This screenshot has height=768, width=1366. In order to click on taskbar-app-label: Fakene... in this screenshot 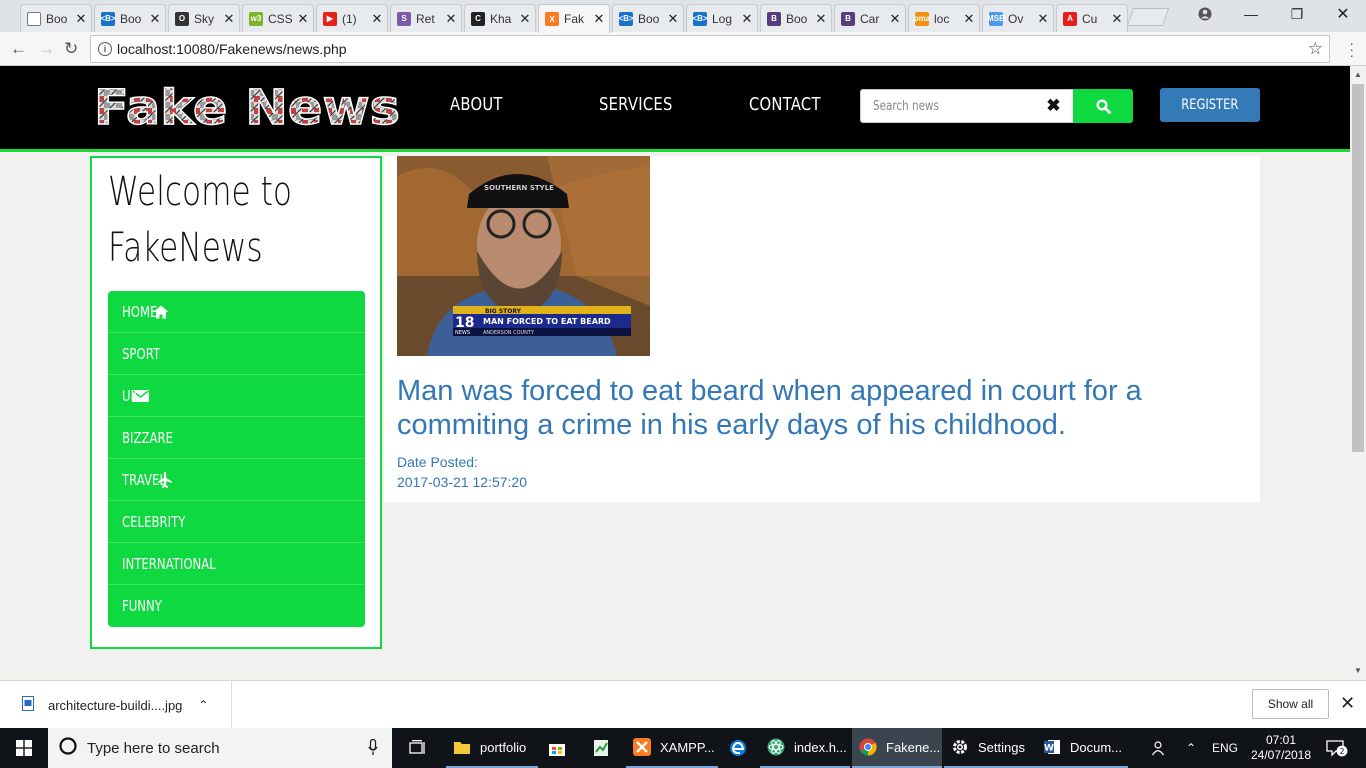, I will do `click(913, 747)`.